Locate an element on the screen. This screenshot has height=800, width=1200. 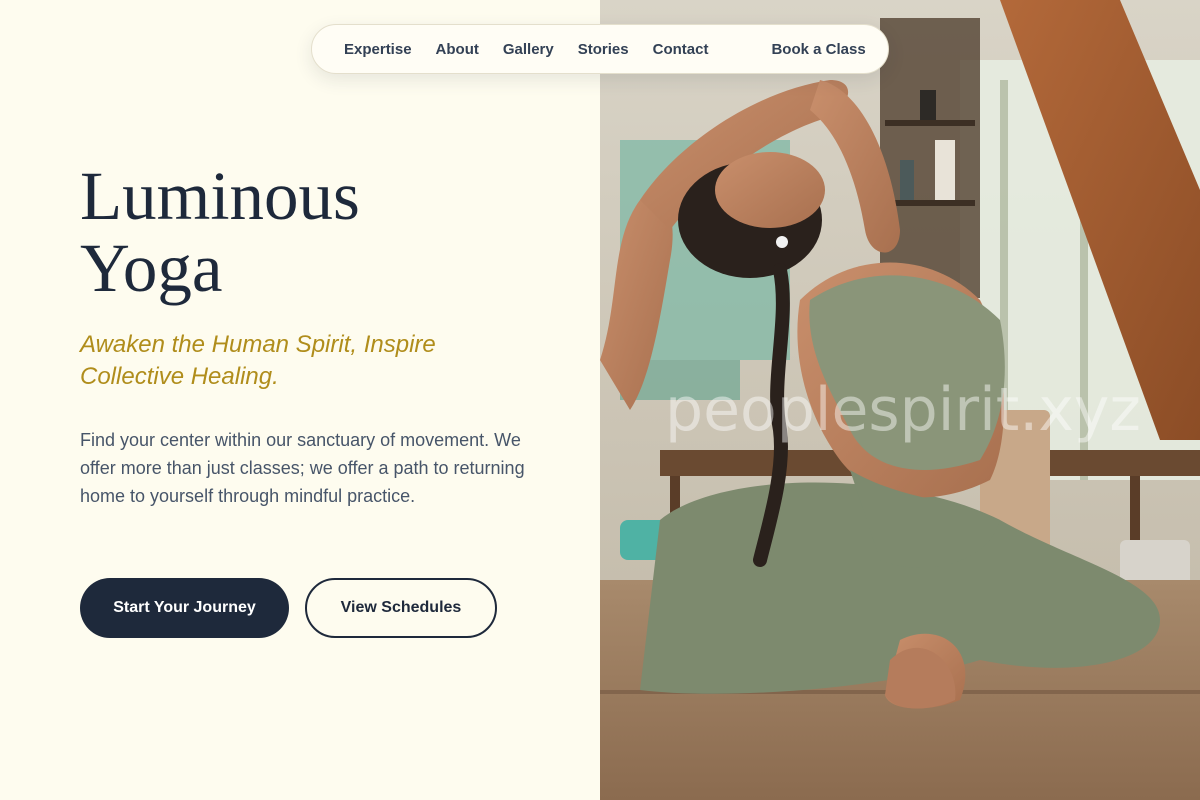
nav-link-about: About is located at coordinates (457, 49).